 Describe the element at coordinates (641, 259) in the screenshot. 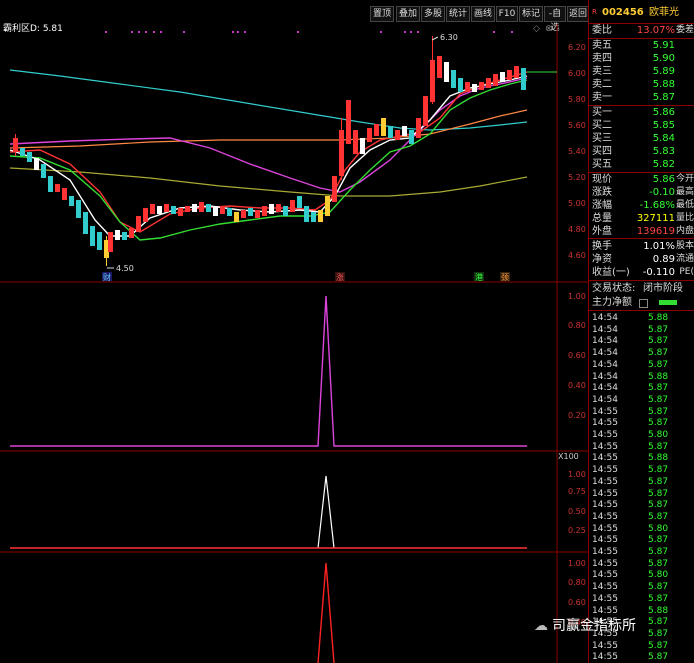

I see `extra-row: 净资 0.89 流通` at that location.